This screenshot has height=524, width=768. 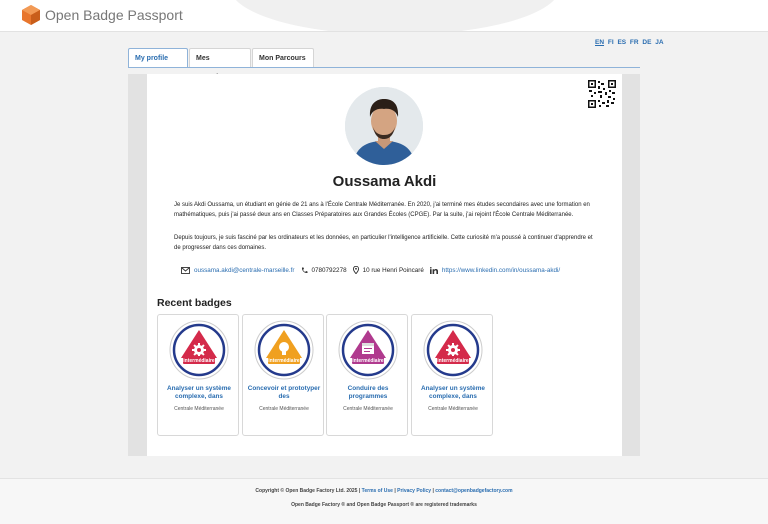 I want to click on profile-tabs: My profile Mes compéte... Mon Parcours, so click(x=221, y=64).